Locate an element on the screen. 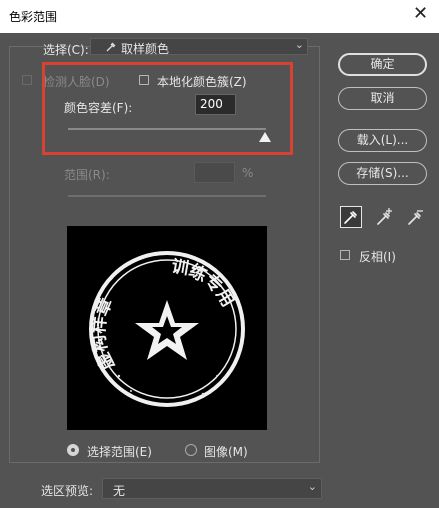 This screenshot has height=508, width=439. close-icon: ✕ is located at coordinates (420, 14).